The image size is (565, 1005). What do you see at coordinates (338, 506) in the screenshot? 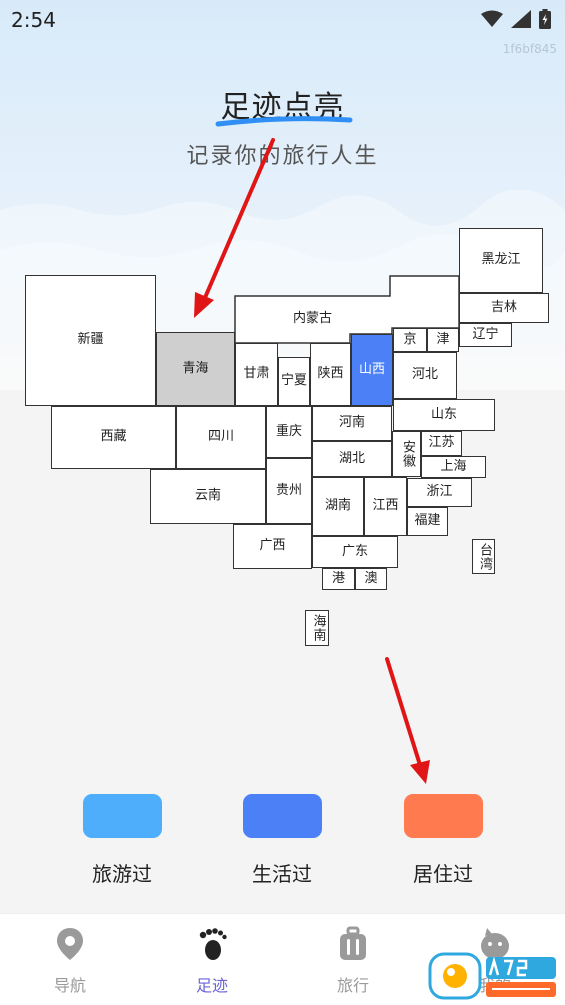
I see `province-hunan: 湖南` at bounding box center [338, 506].